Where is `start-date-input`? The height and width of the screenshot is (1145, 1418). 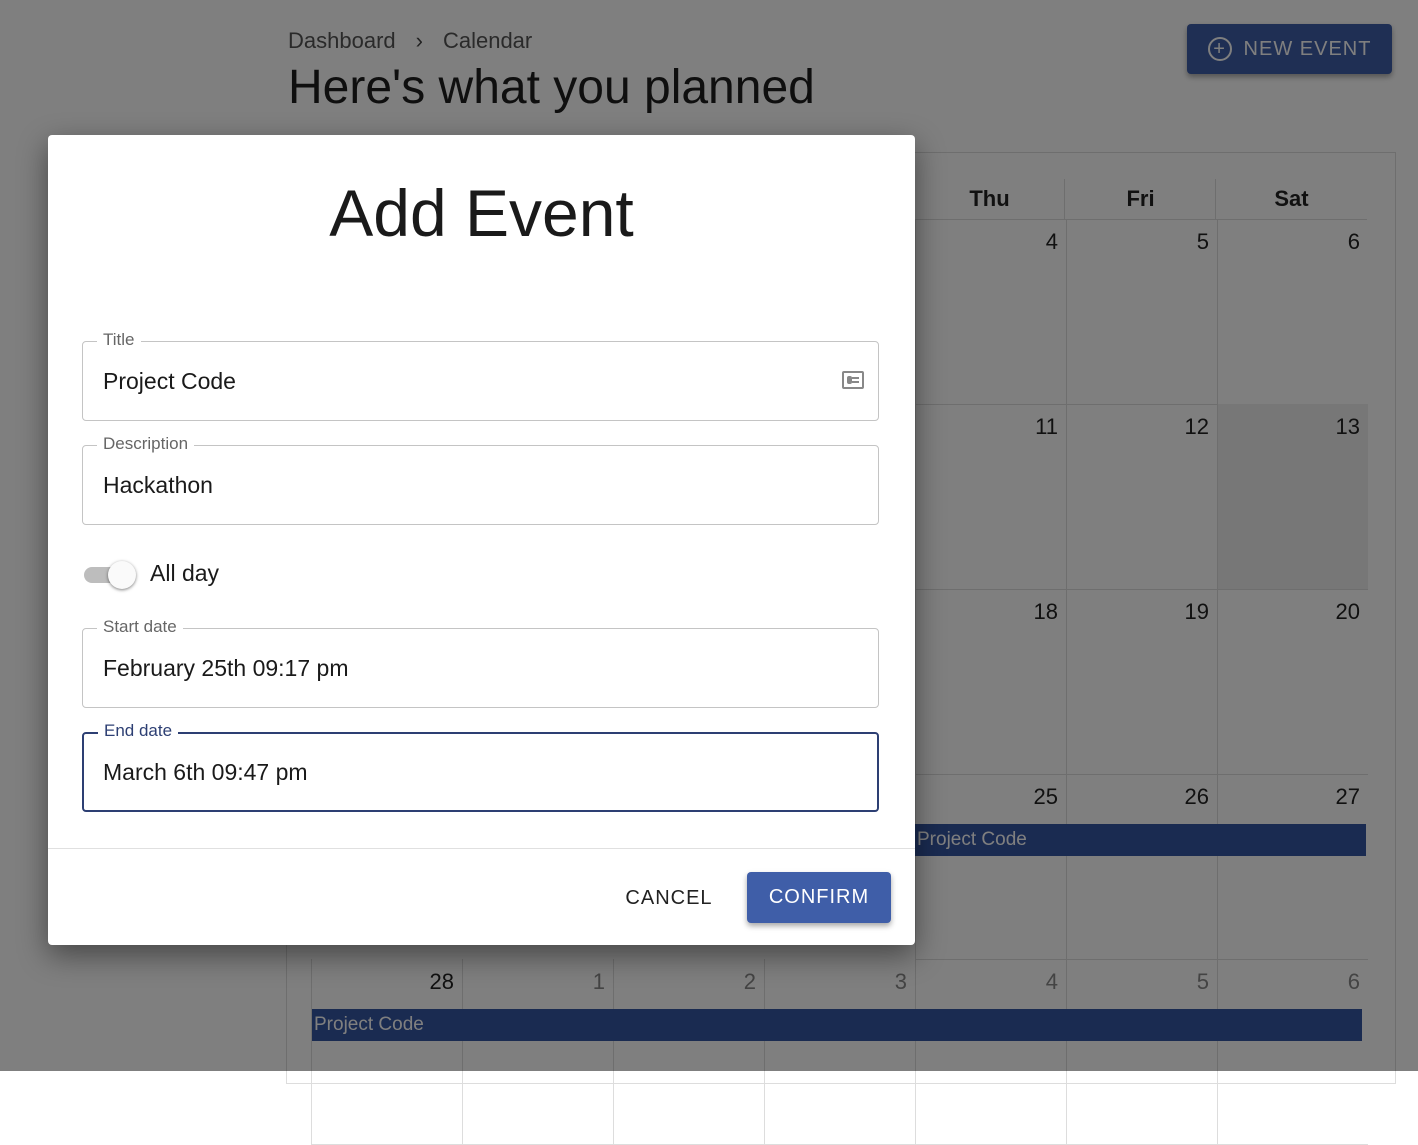 start-date-input is located at coordinates (463, 668).